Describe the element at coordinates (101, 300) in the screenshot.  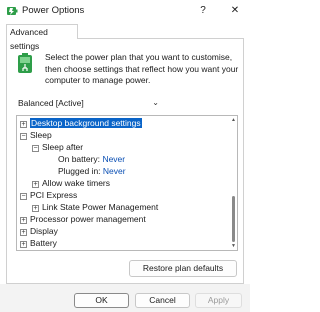
I see `ok-button: OK` at that location.